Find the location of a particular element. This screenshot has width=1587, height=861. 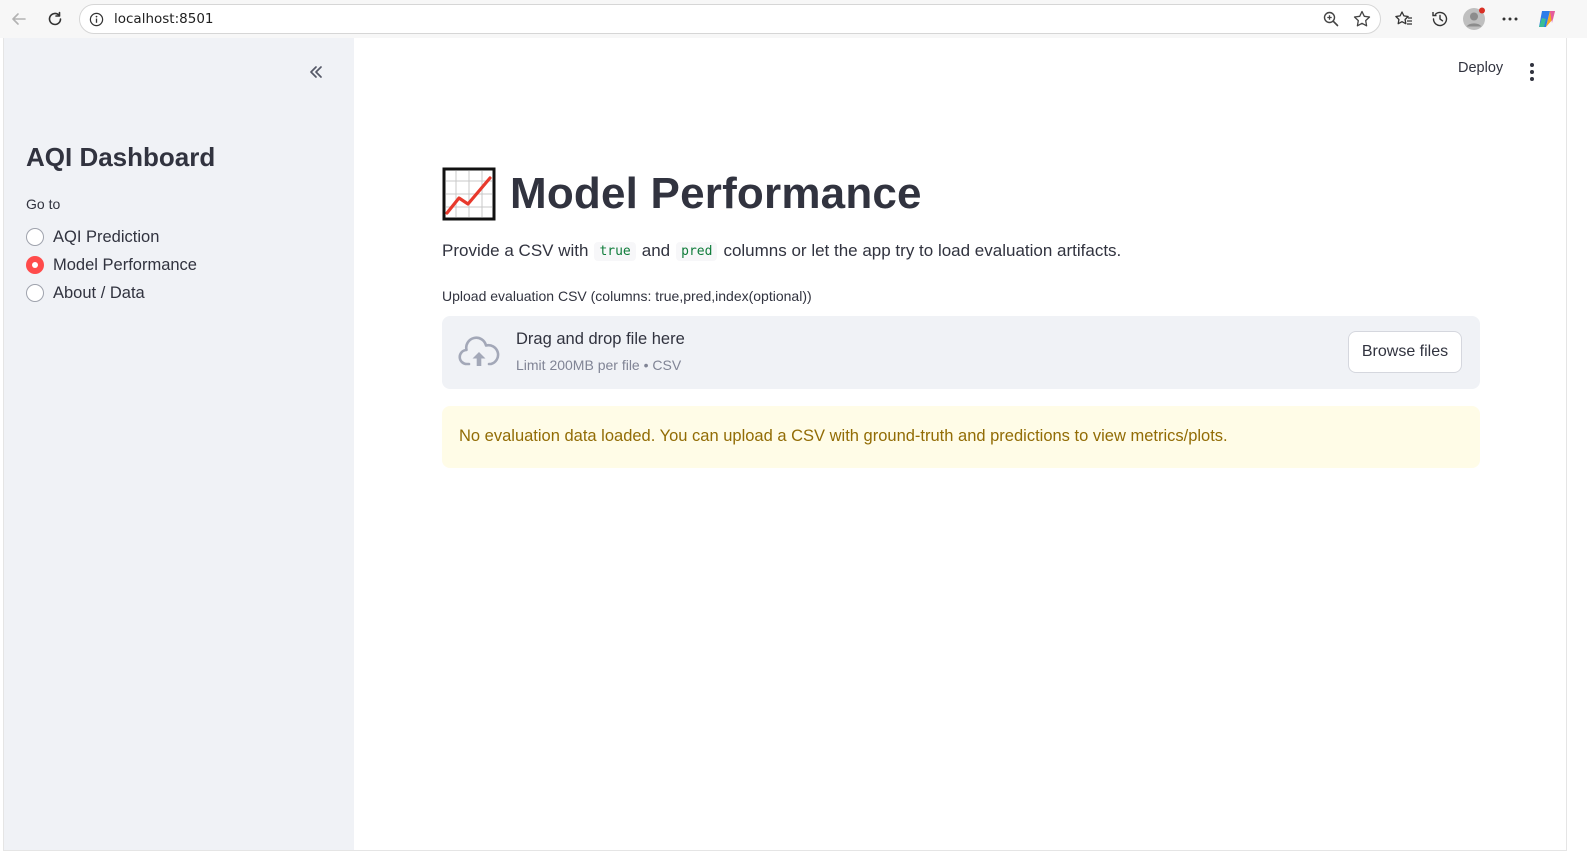

copilot-icon is located at coordinates (1547, 19).